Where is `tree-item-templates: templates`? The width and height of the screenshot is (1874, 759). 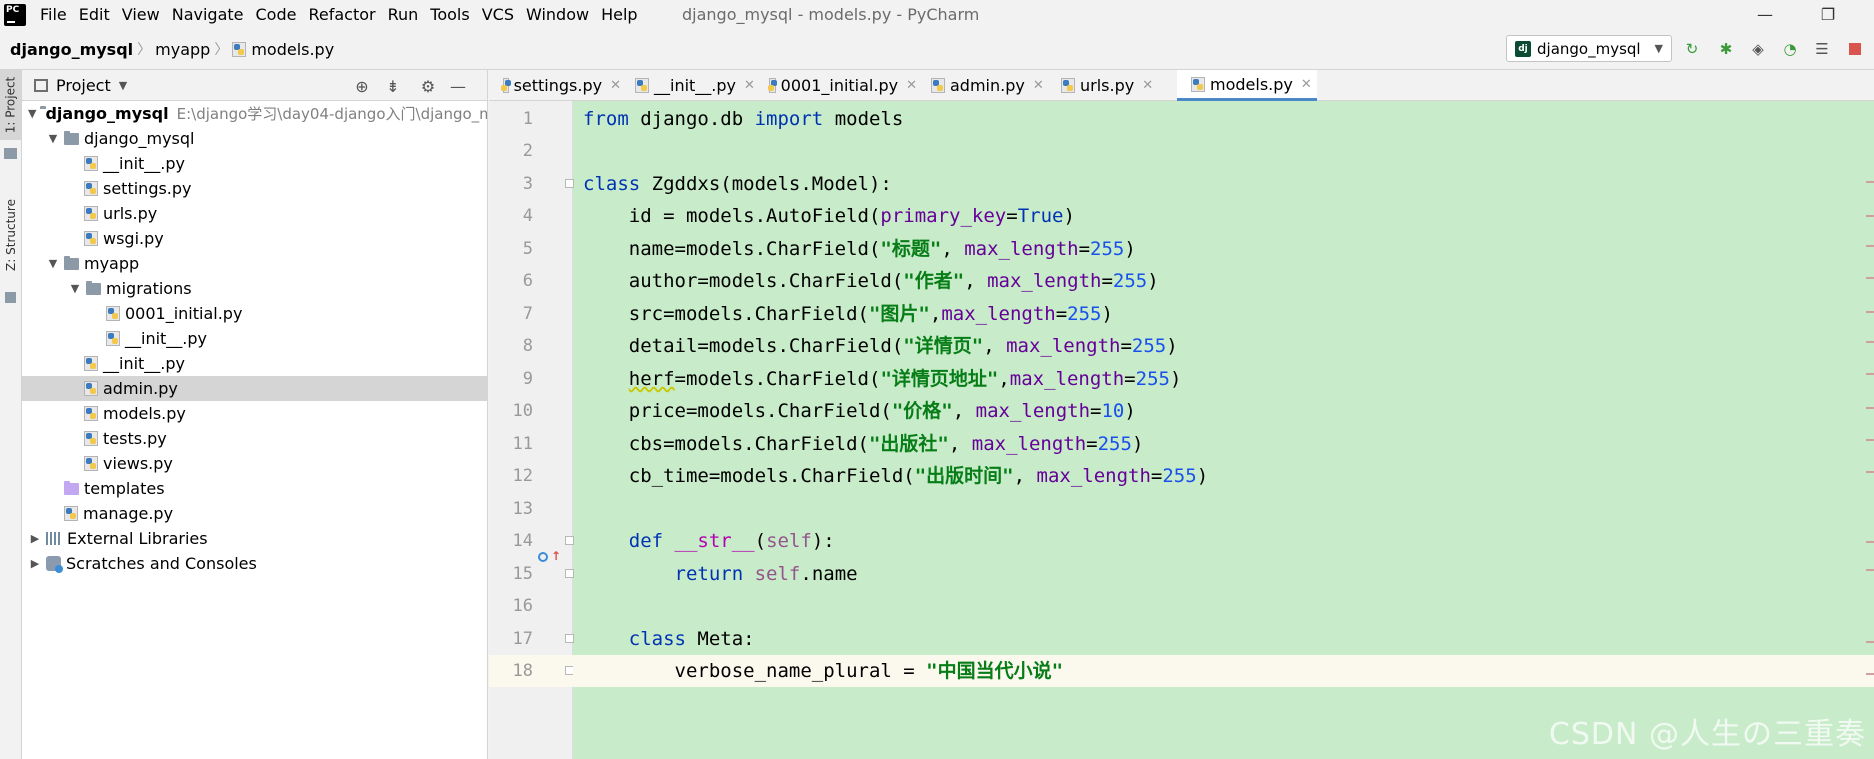
tree-item-templates: templates is located at coordinates (254, 488).